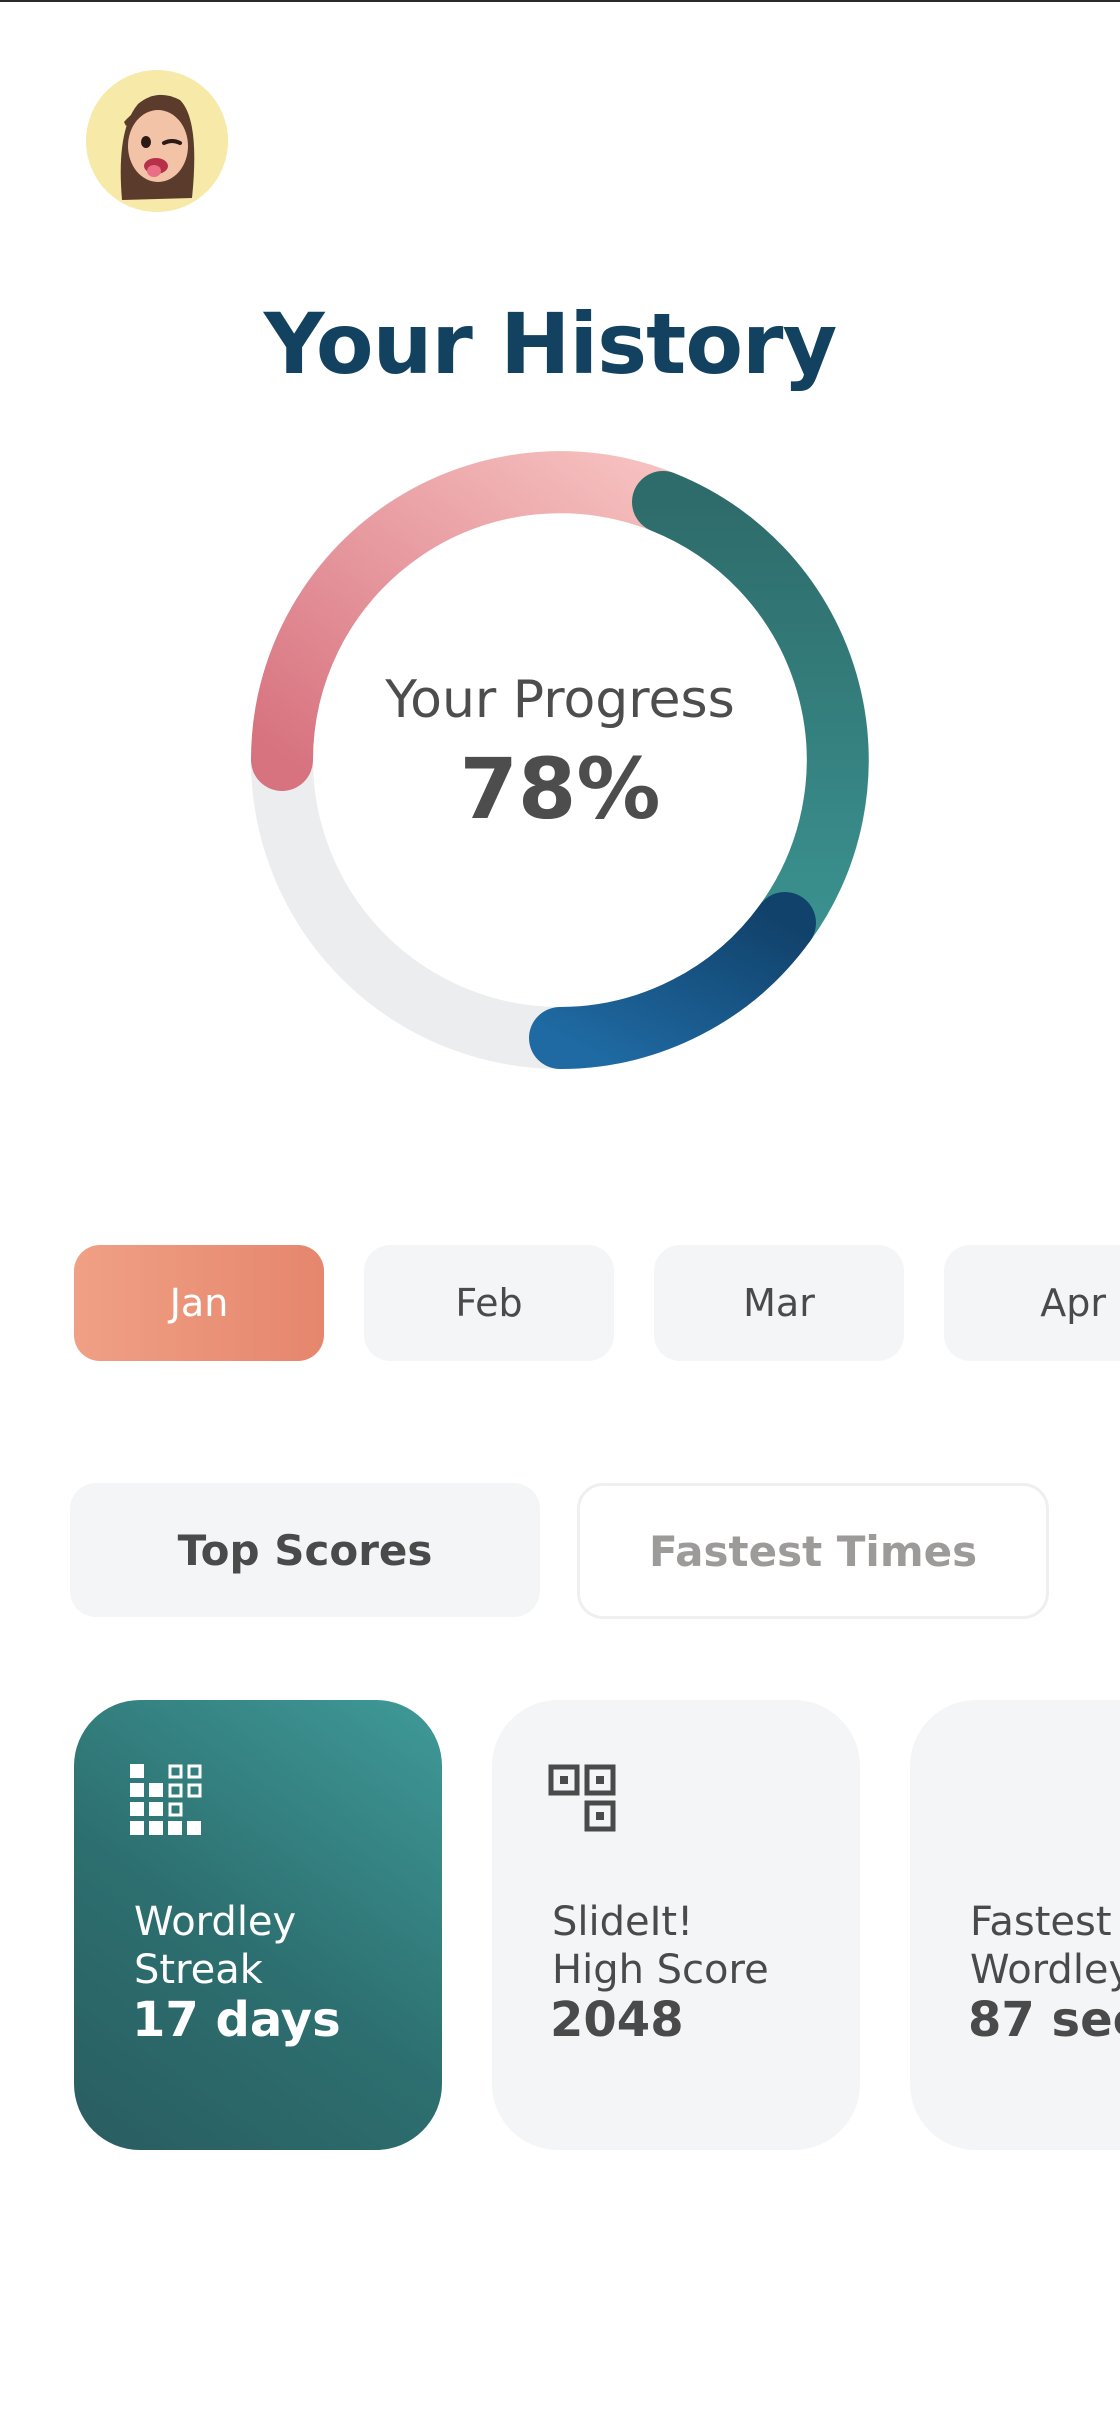  I want to click on month-tab-mar: Mar, so click(779, 1303).